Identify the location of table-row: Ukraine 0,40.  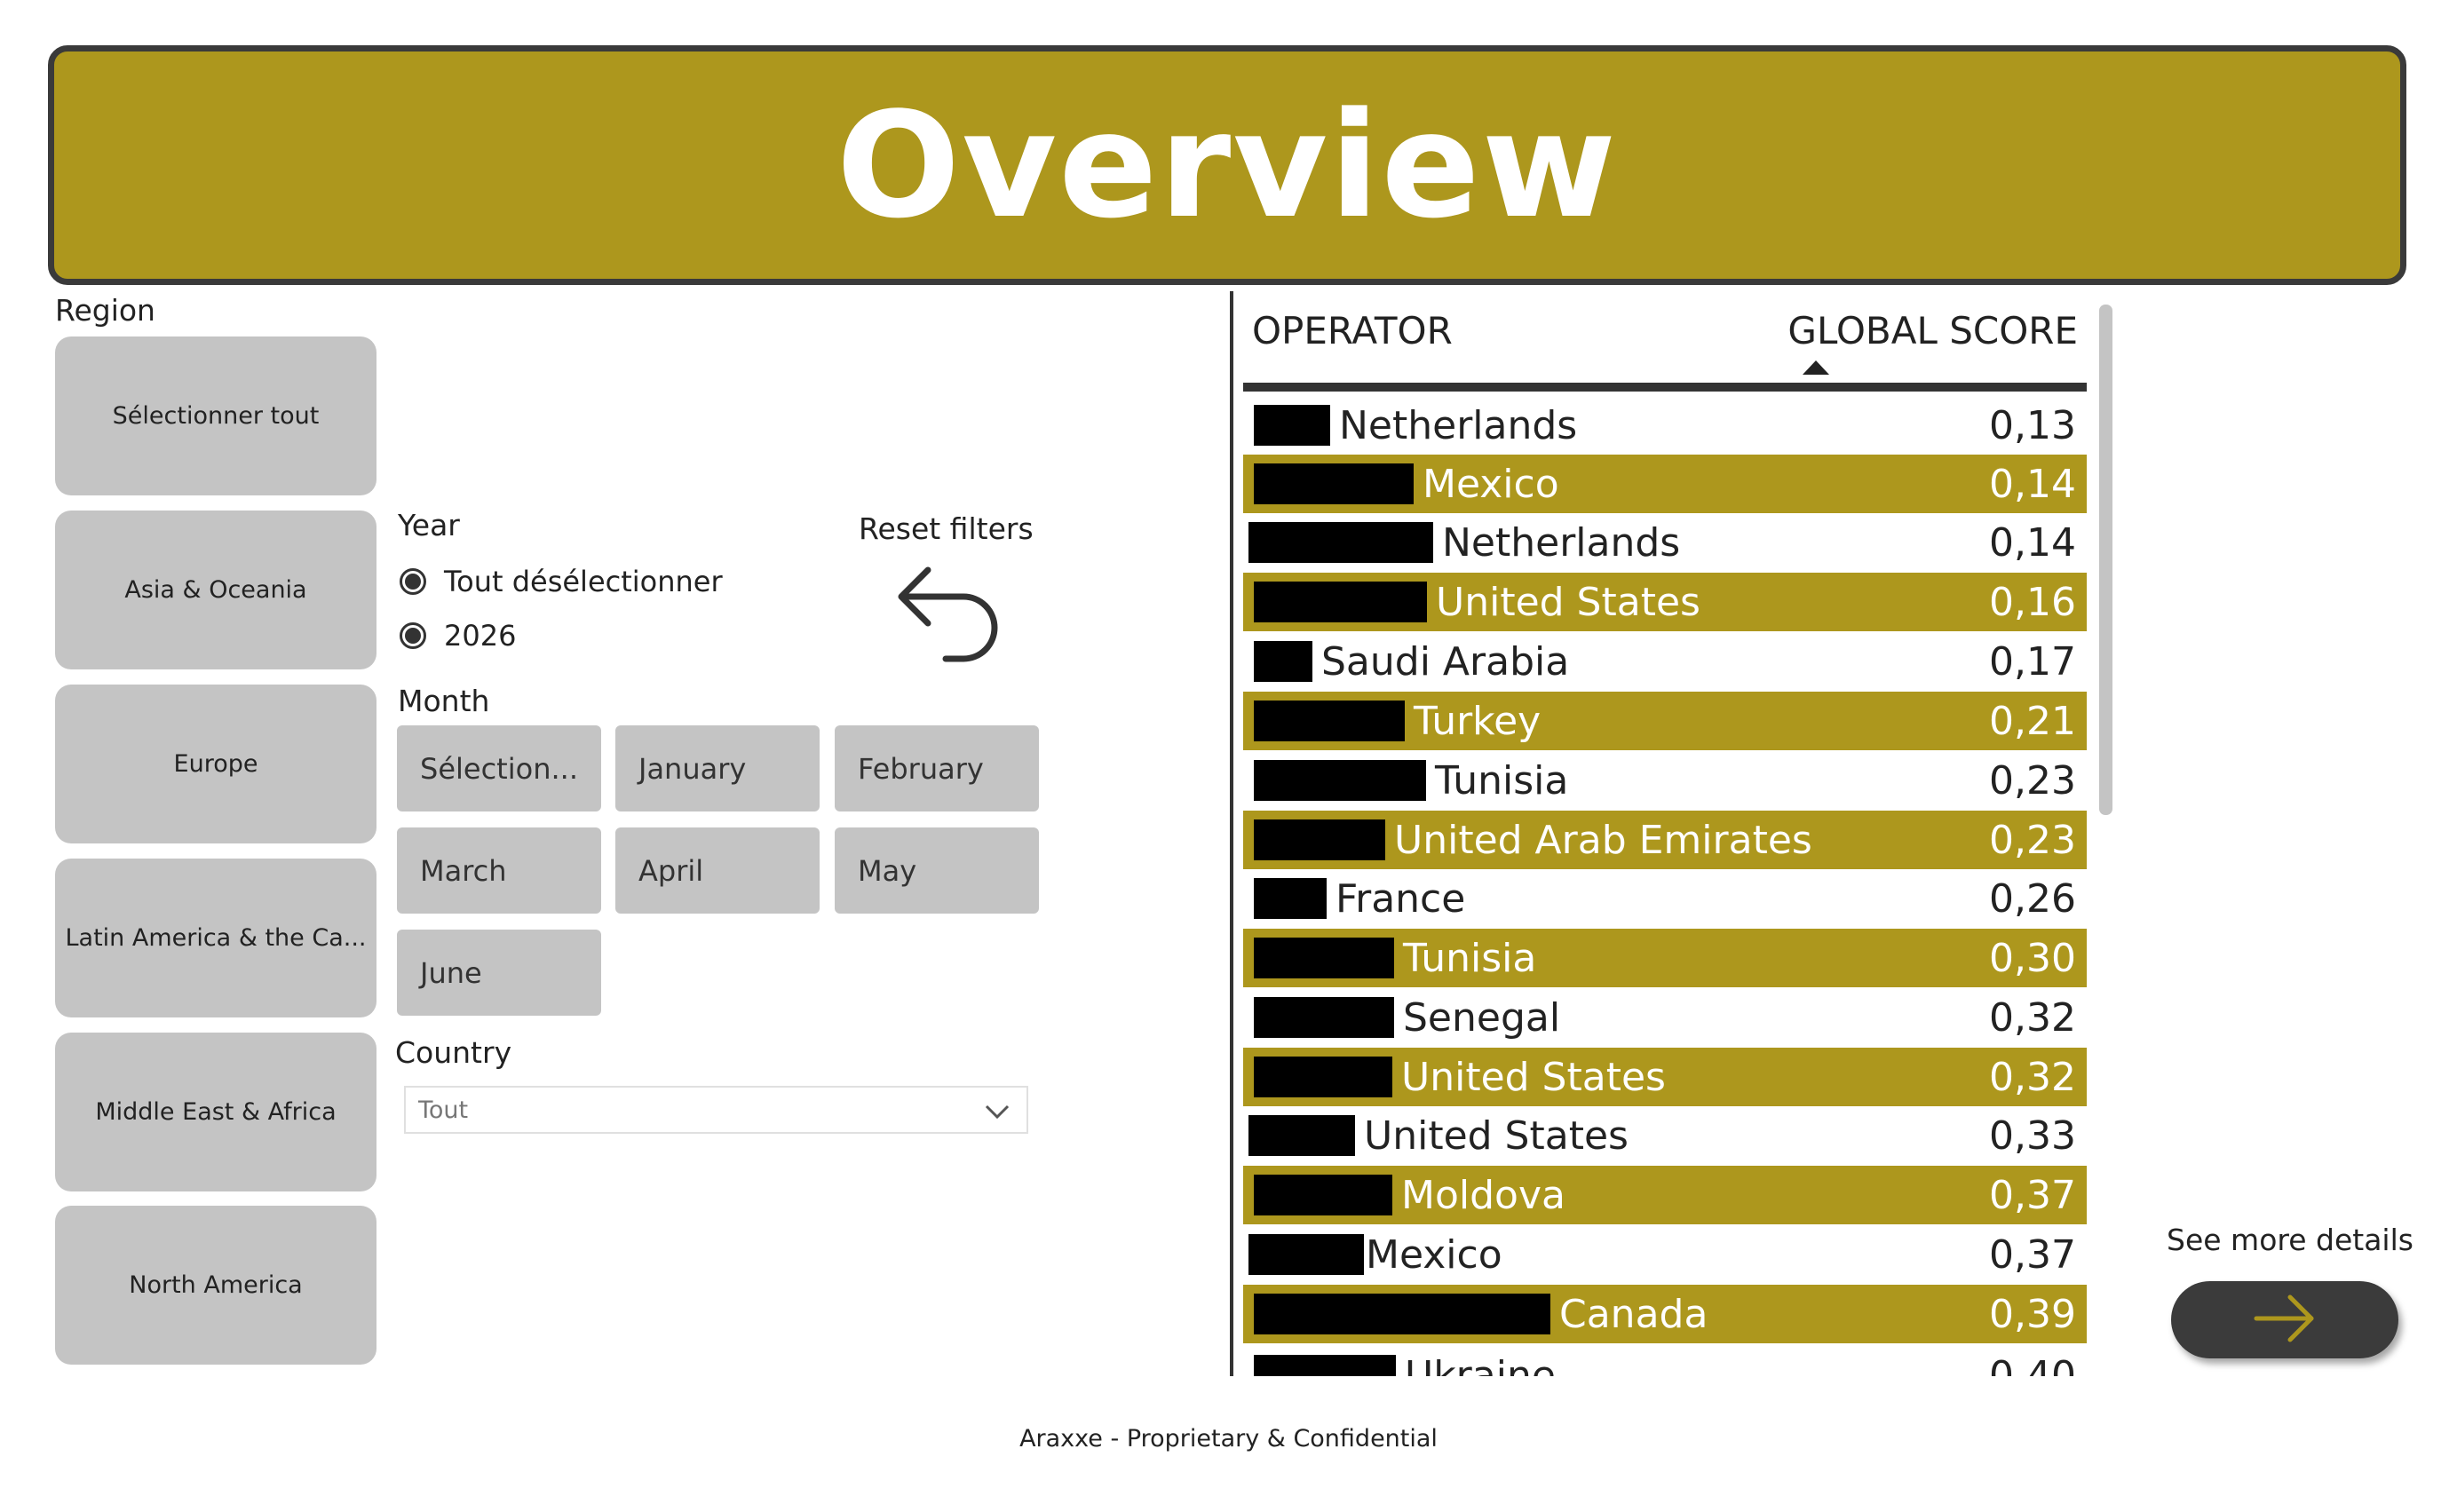
(1665, 1361).